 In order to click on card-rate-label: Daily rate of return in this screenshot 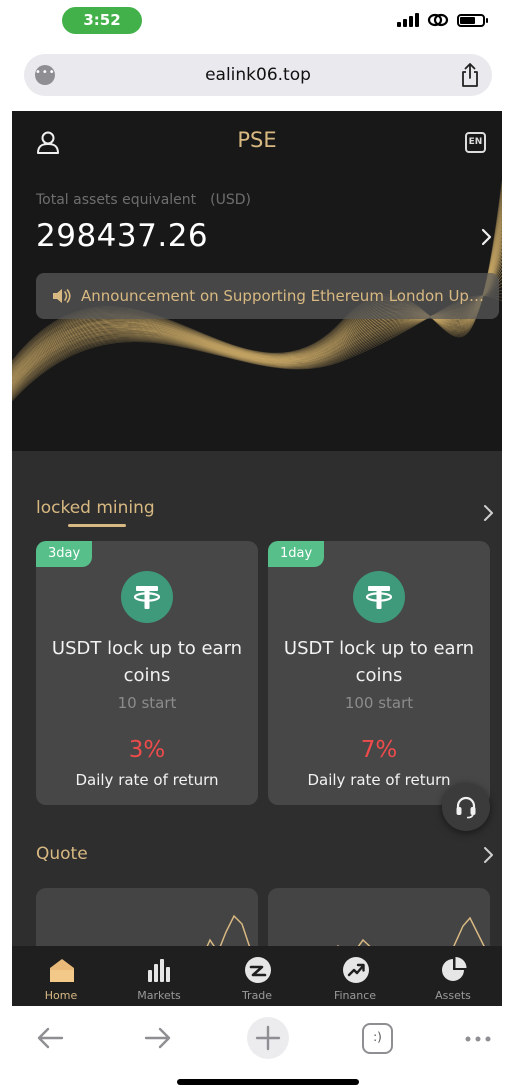, I will do `click(147, 780)`.